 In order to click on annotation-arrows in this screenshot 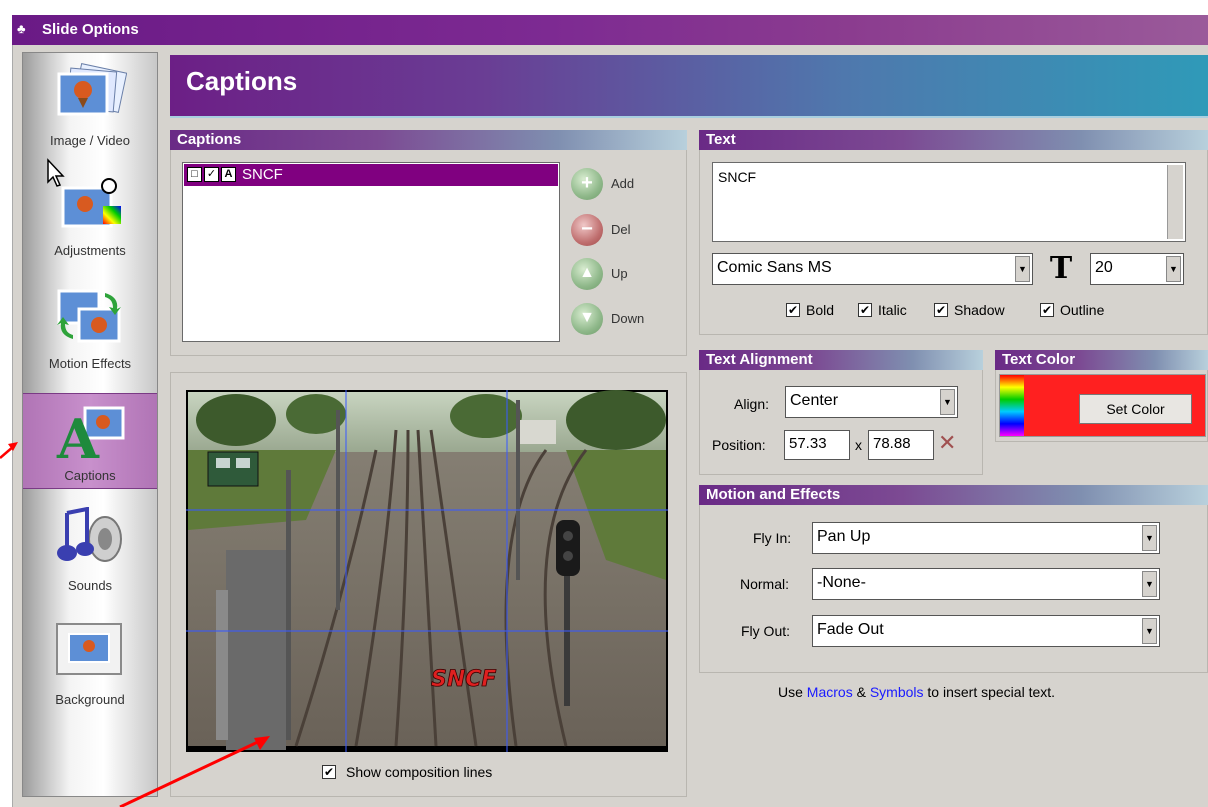, I will do `click(135, 624)`.